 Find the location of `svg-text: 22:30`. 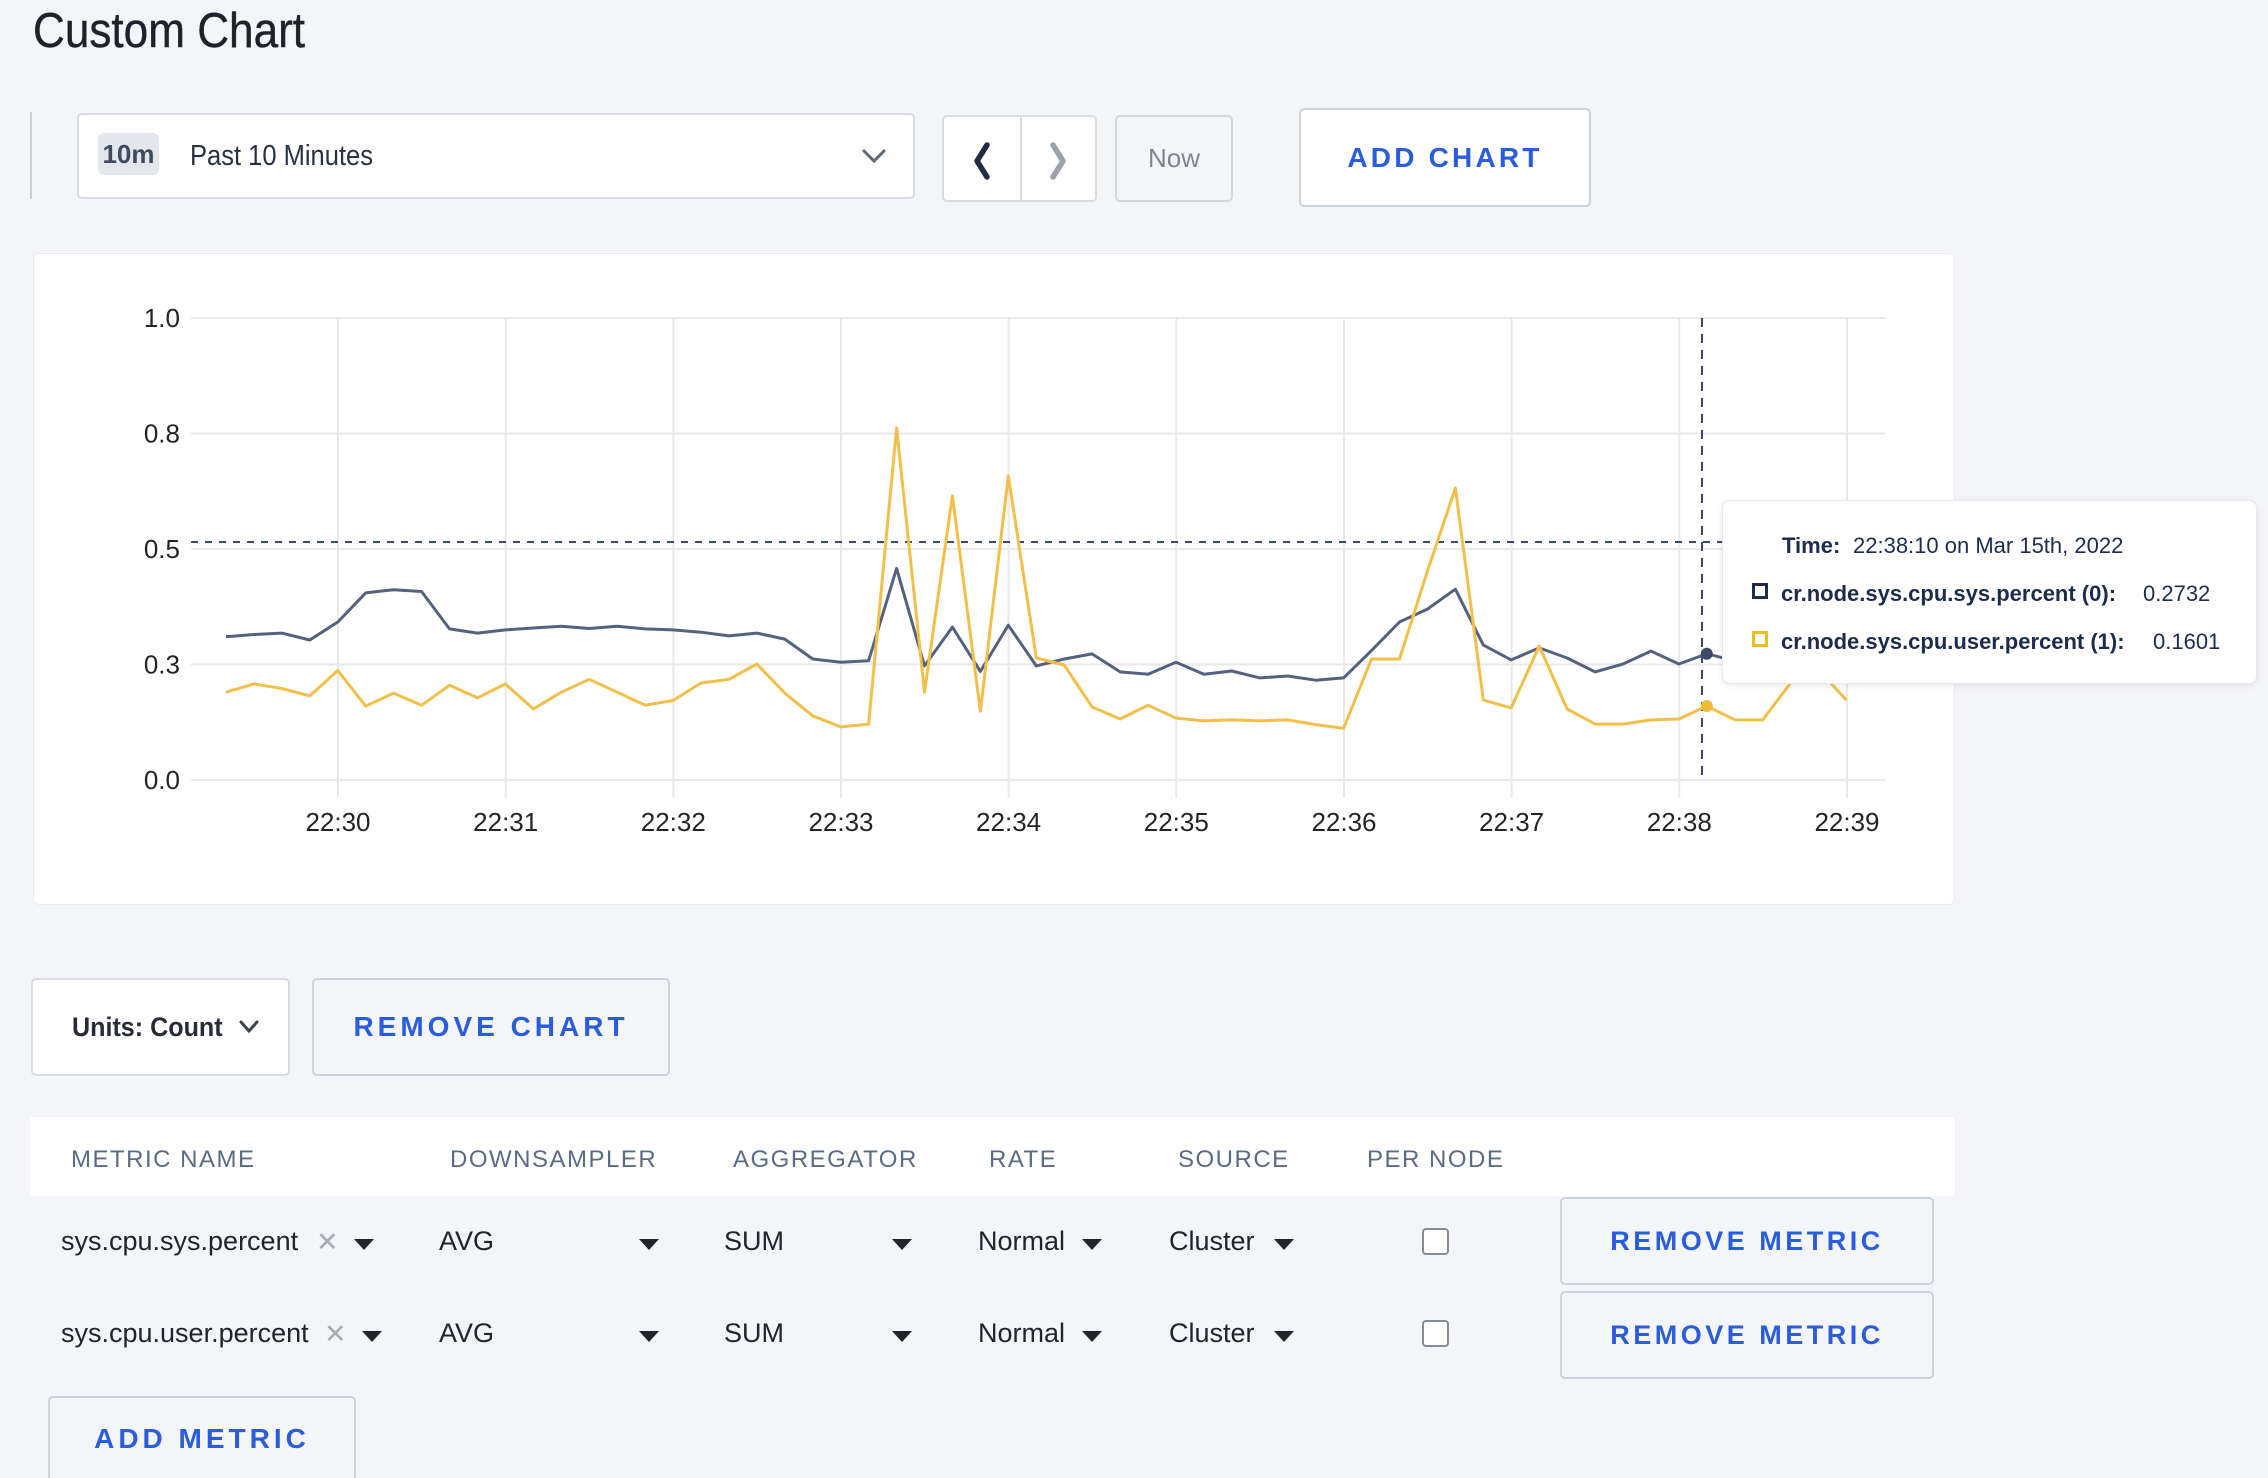

svg-text: 22:30 is located at coordinates (337, 822).